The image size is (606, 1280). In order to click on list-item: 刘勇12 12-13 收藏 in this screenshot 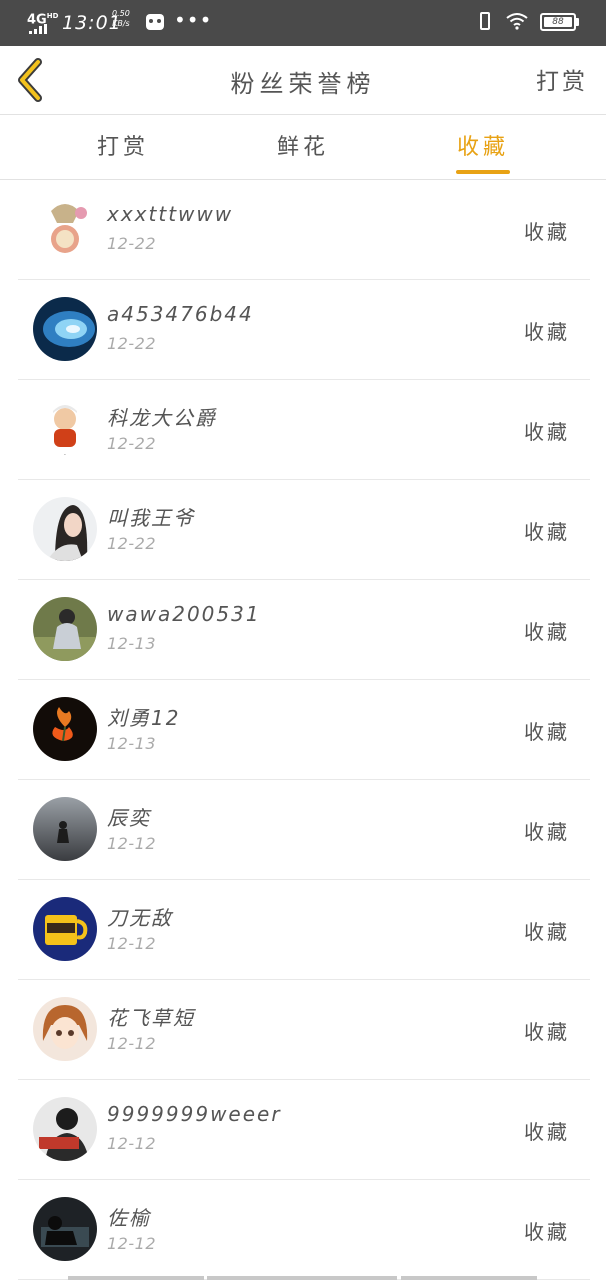, I will do `click(304, 730)`.